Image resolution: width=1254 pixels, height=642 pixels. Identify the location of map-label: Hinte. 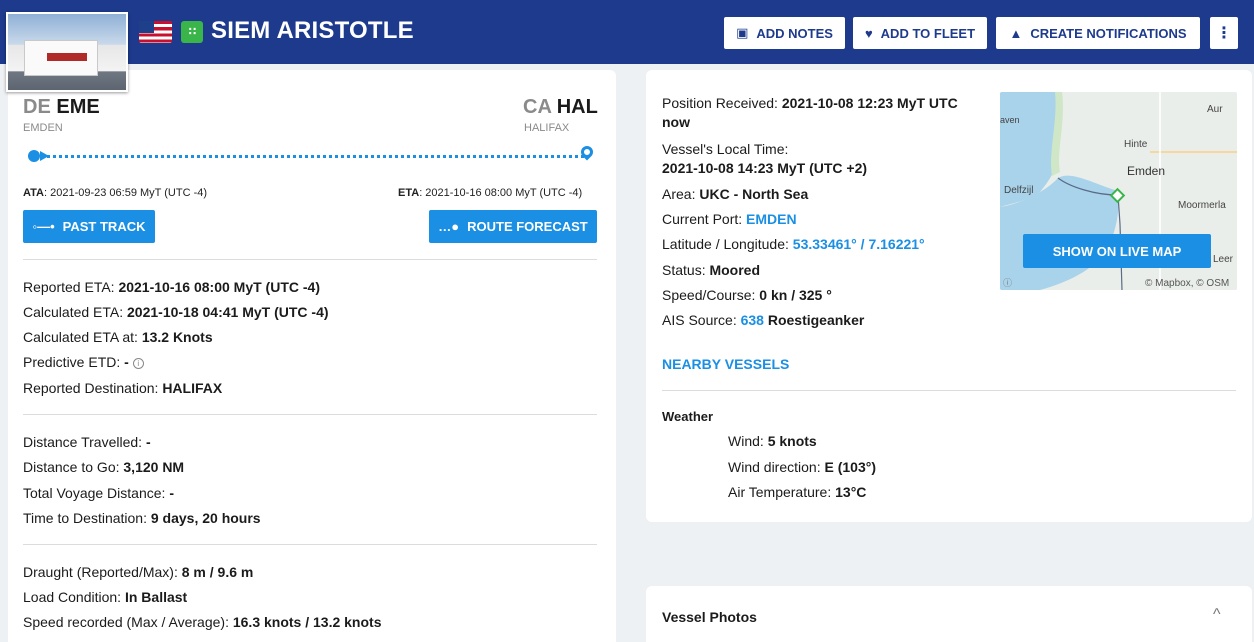
(1136, 144).